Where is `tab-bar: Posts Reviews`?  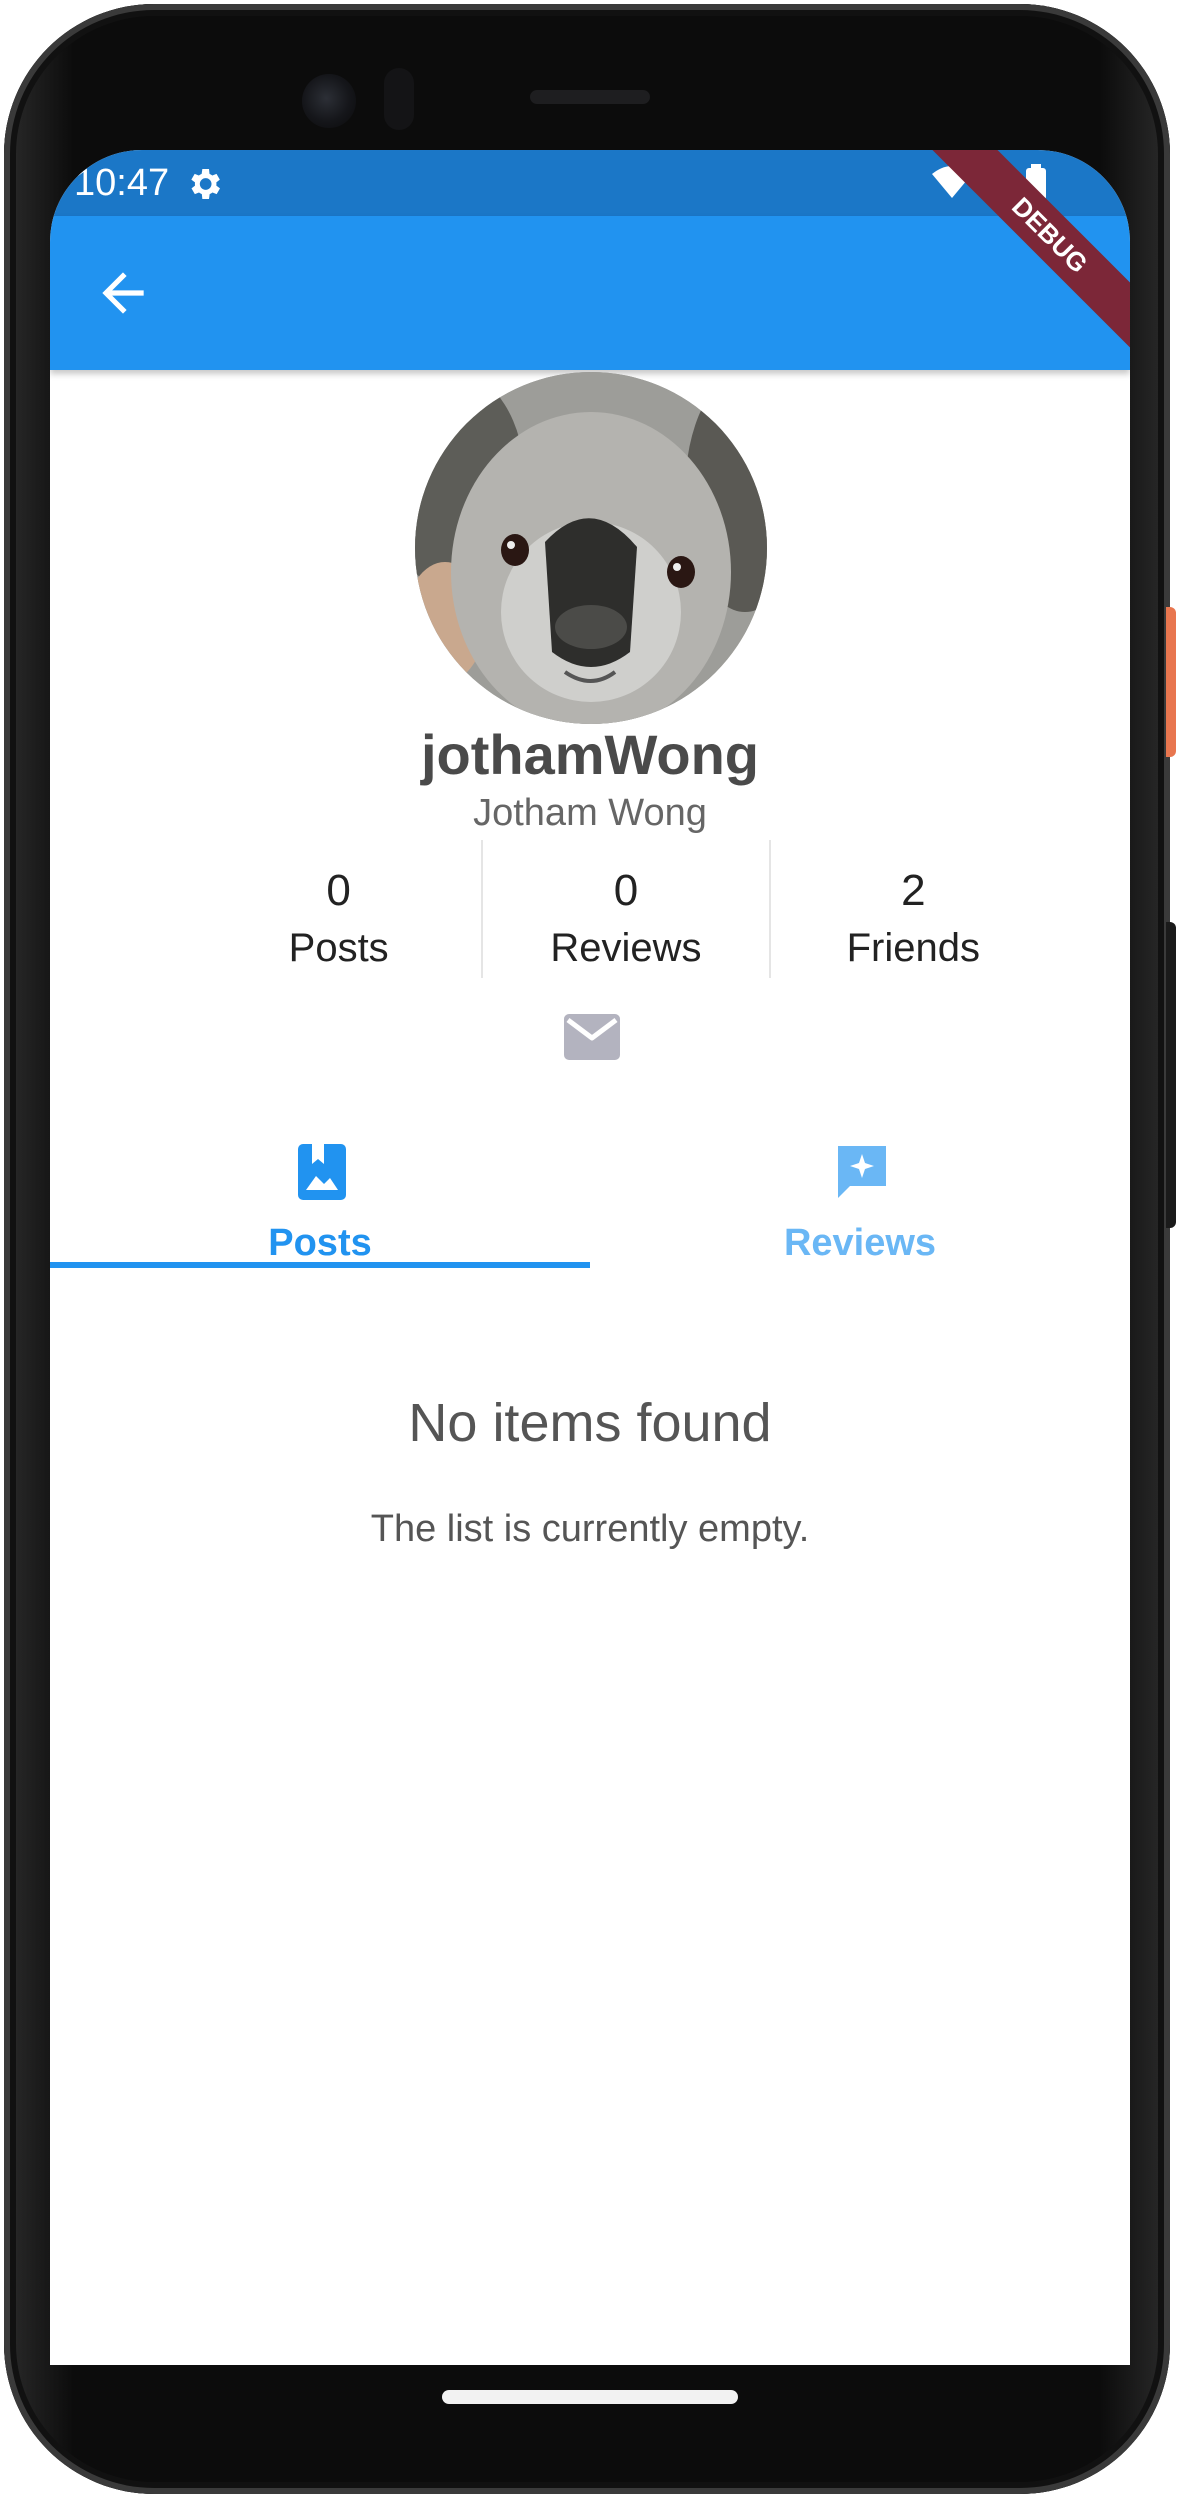
tab-bar: Posts Reviews is located at coordinates (590, 1210).